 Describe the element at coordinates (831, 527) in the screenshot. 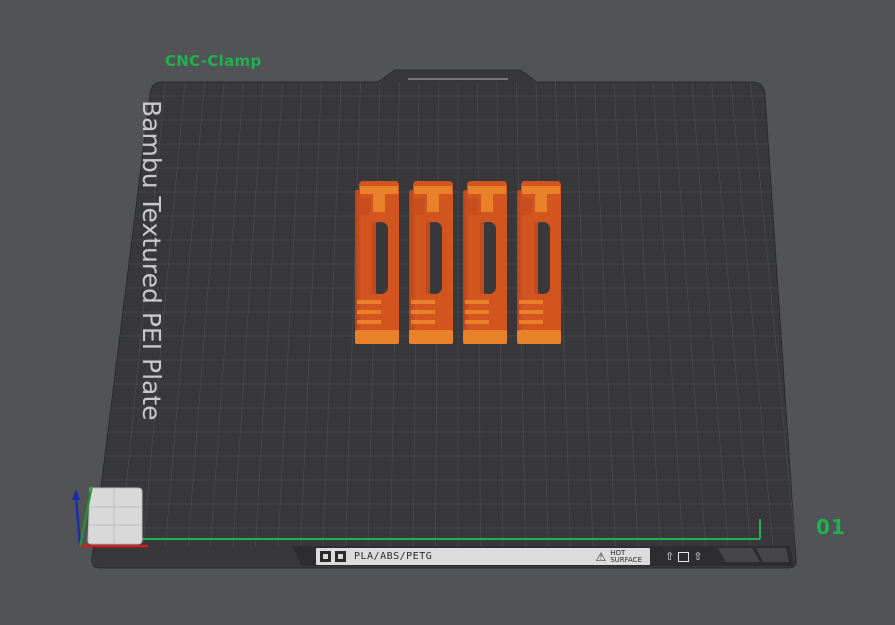

I see `plate-number-label: 01` at that location.